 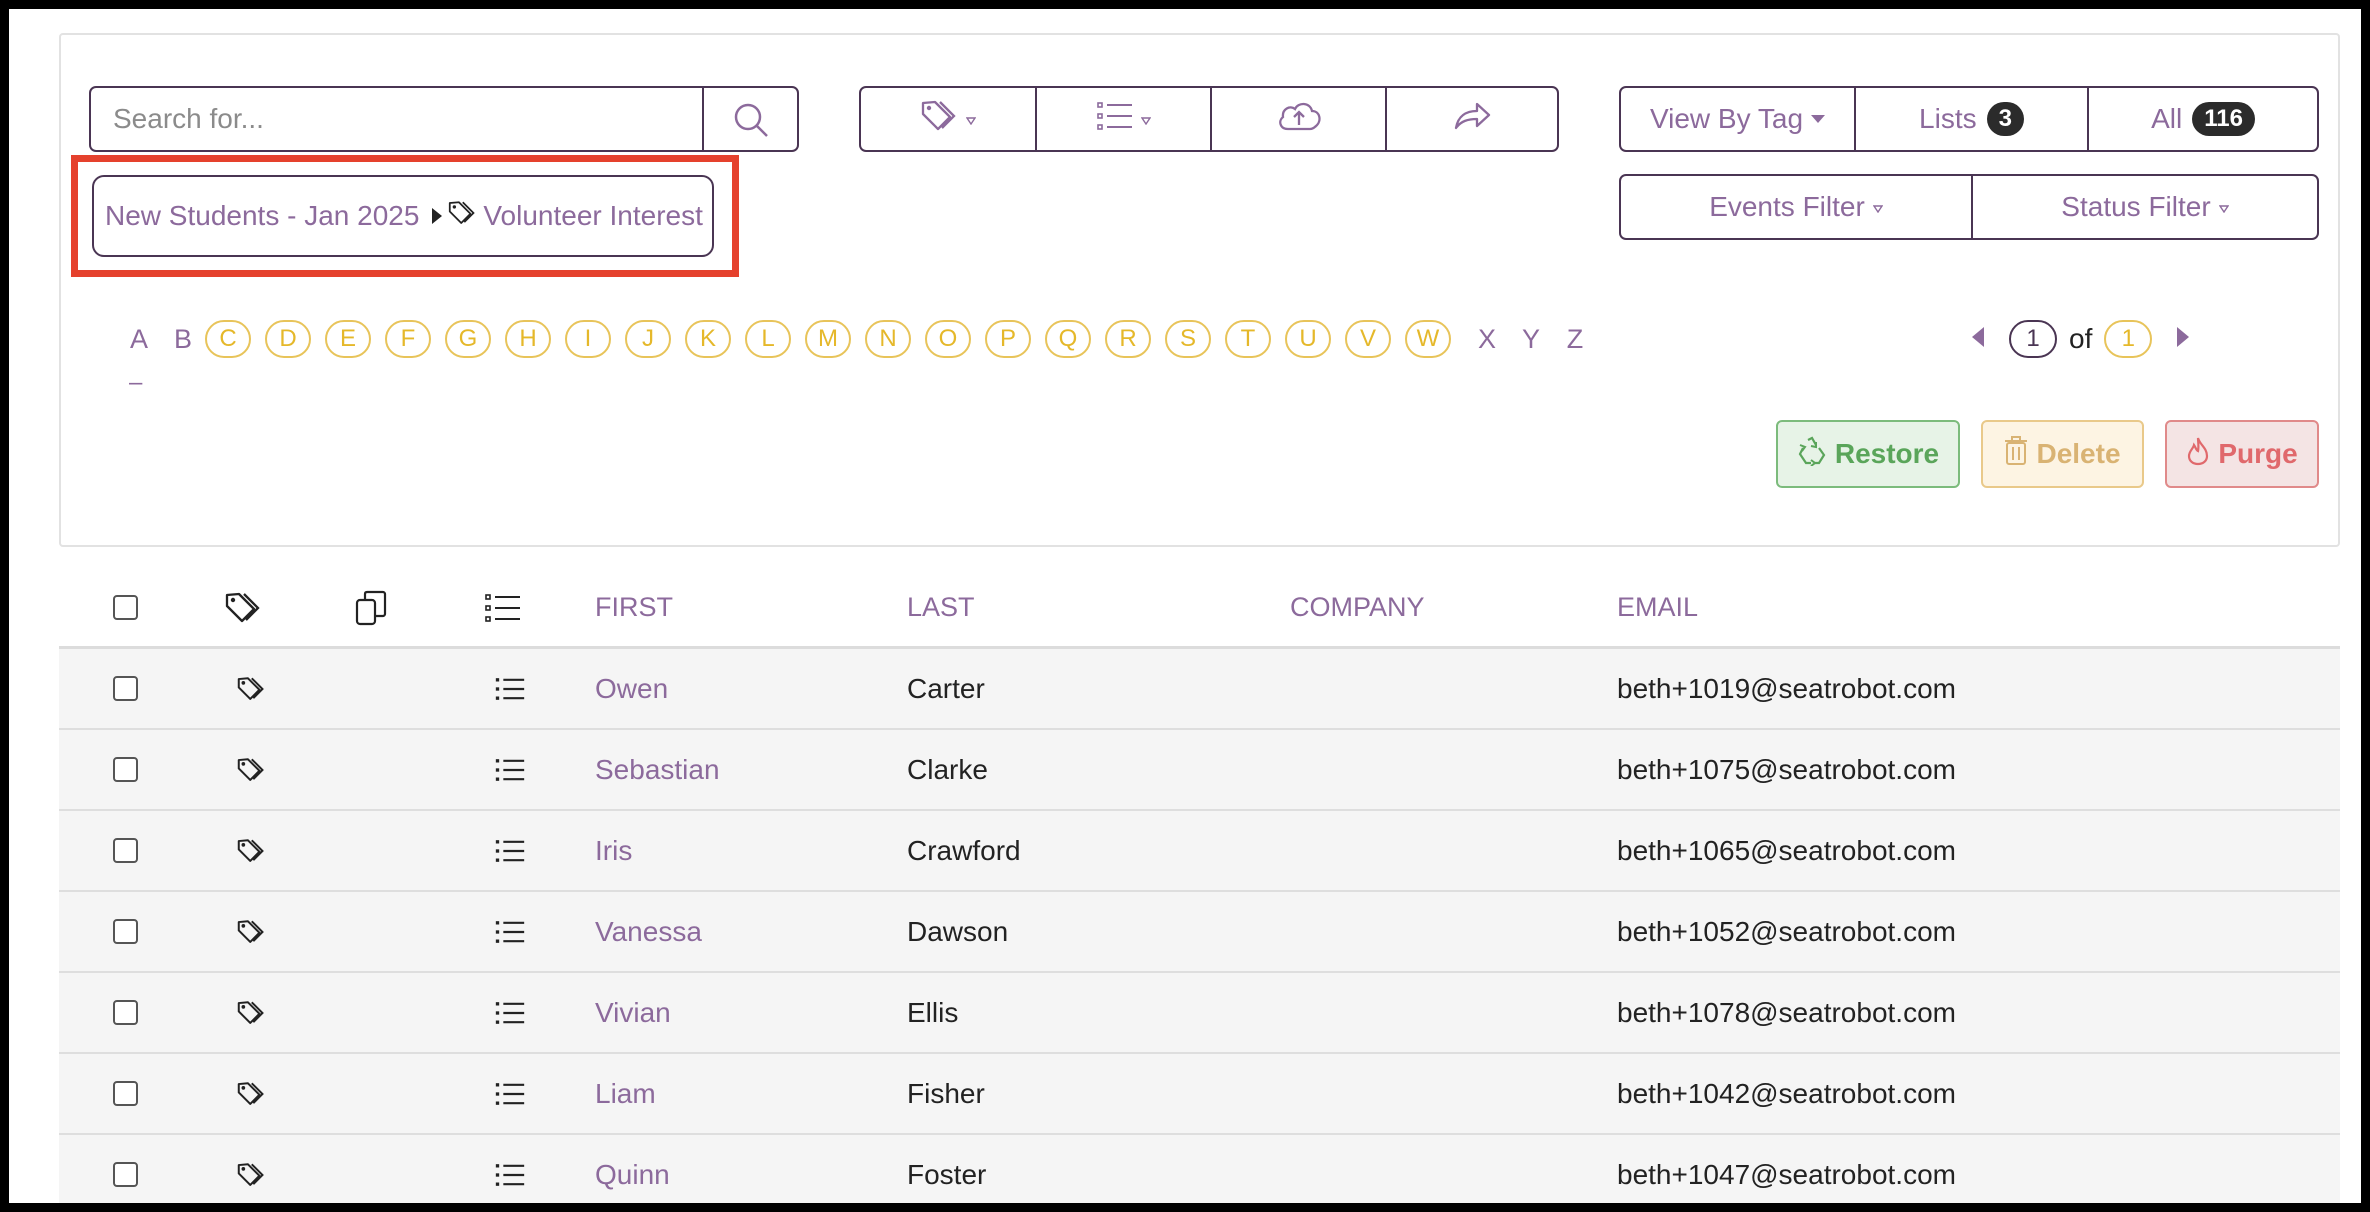 What do you see at coordinates (371, 607) in the screenshot?
I see `copy-icon` at bounding box center [371, 607].